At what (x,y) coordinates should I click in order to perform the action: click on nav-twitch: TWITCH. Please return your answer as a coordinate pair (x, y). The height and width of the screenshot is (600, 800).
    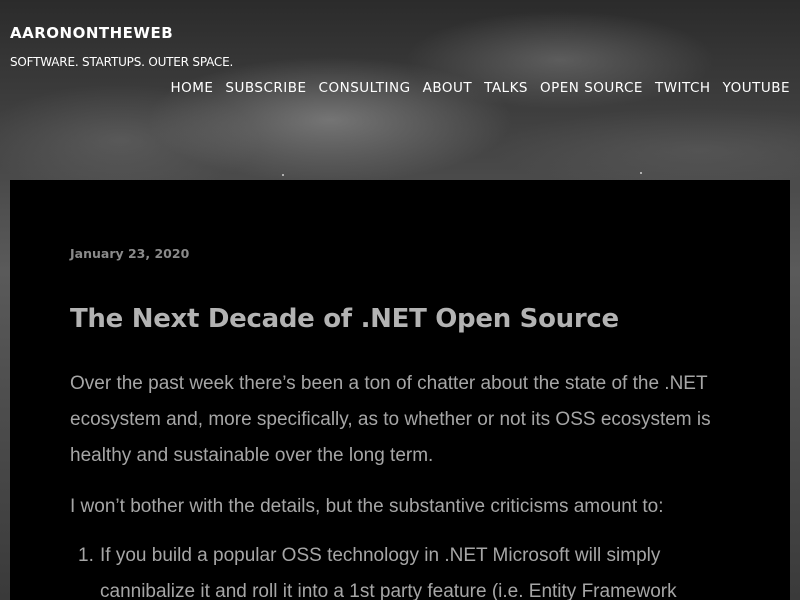
    Looking at the image, I should click on (683, 88).